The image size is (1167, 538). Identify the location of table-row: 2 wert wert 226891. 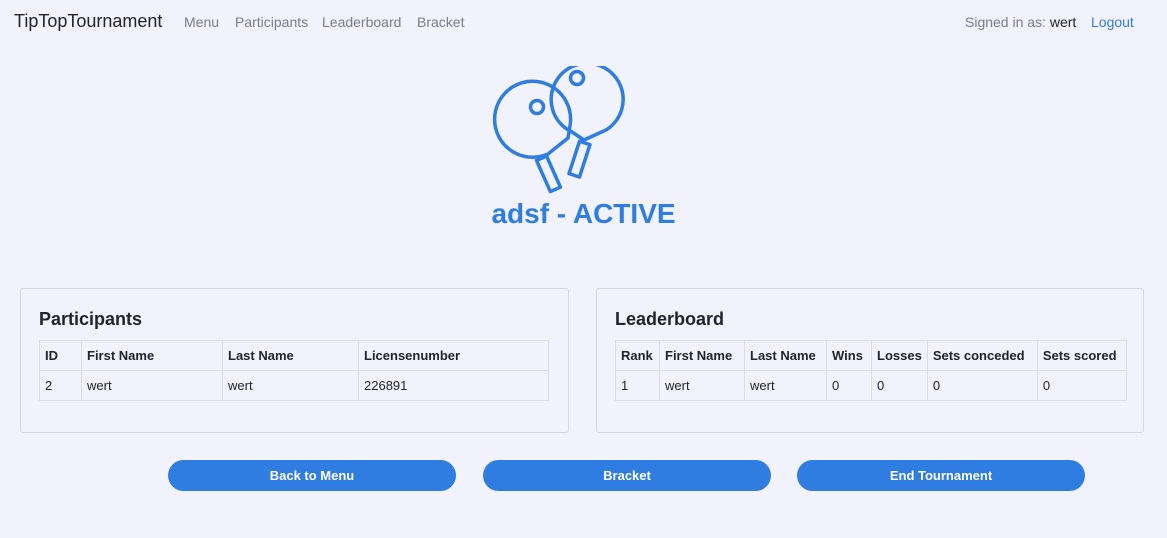
(294, 385).